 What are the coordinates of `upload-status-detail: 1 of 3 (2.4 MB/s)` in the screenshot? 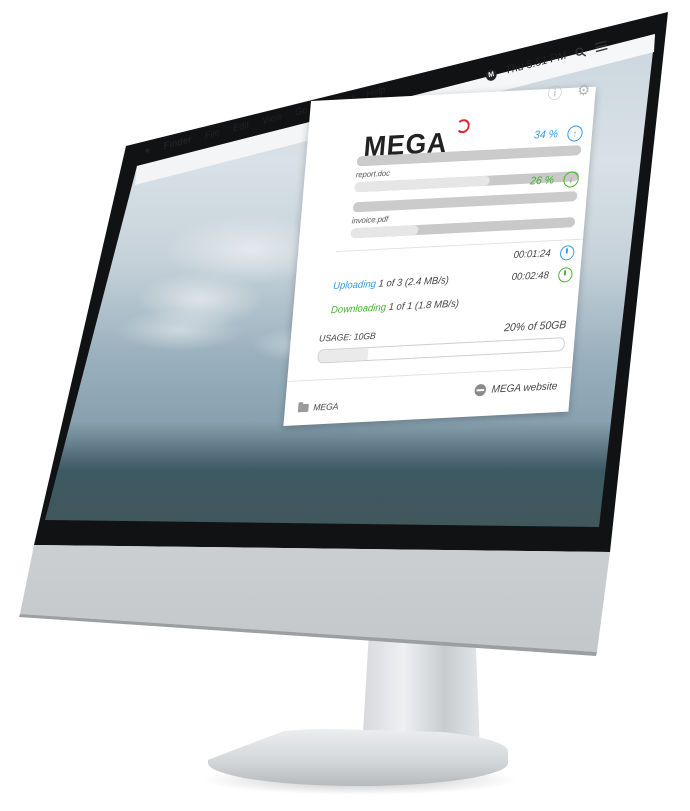 It's located at (412, 282).